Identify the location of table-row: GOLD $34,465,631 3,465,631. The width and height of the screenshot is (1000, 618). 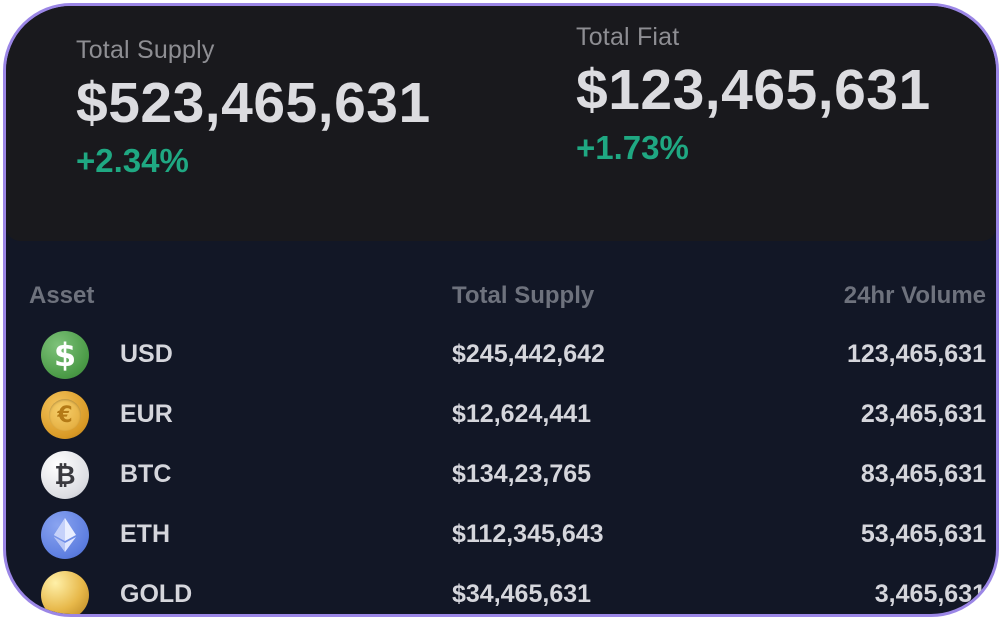
(501, 589).